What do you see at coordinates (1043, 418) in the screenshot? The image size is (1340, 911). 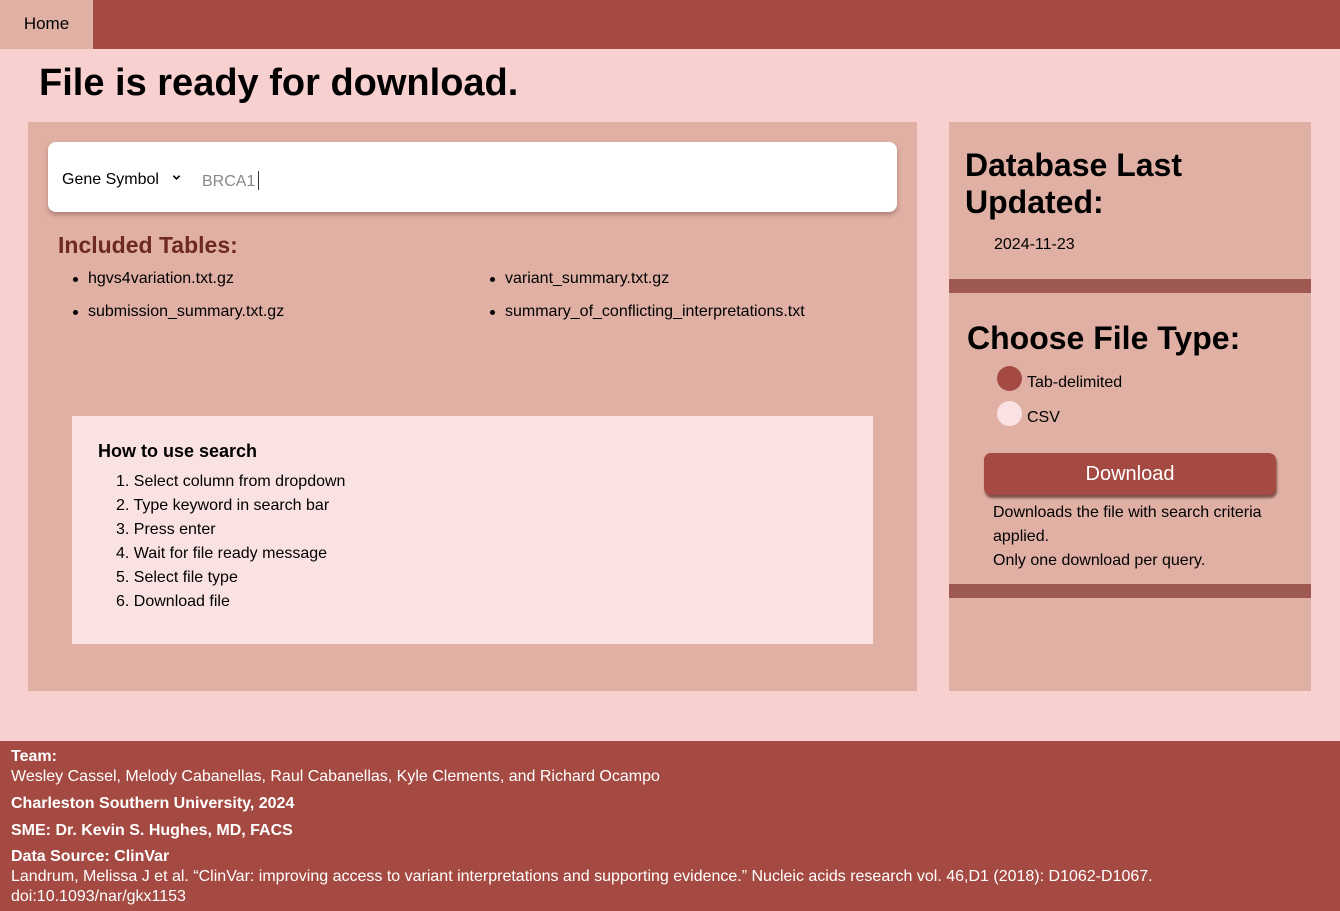 I see `radio-label-csv: CSV` at bounding box center [1043, 418].